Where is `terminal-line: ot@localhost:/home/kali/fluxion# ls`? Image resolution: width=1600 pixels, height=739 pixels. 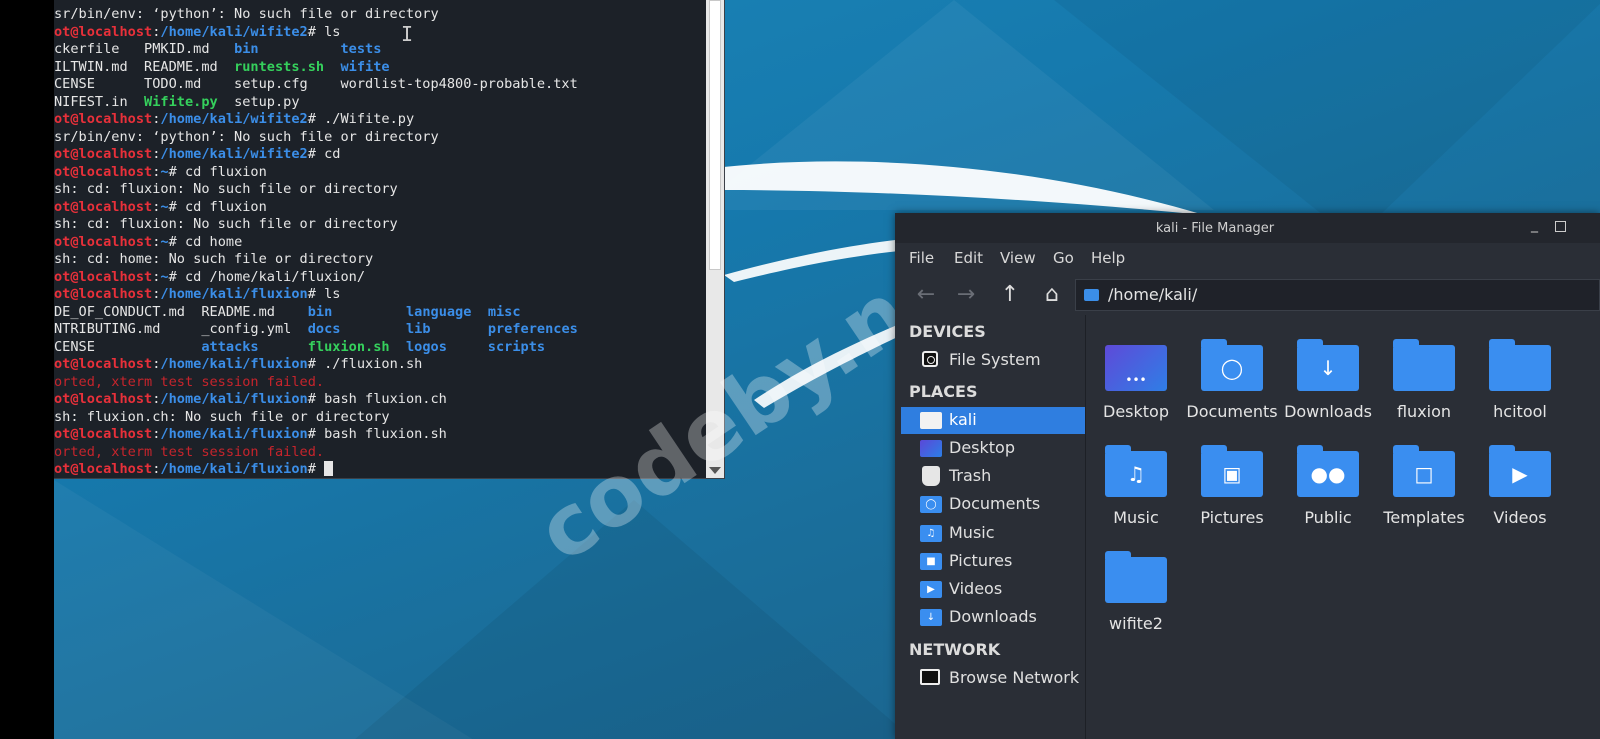
terminal-line: ot@localhost:/home/kali/fluxion# ls is located at coordinates (379, 295).